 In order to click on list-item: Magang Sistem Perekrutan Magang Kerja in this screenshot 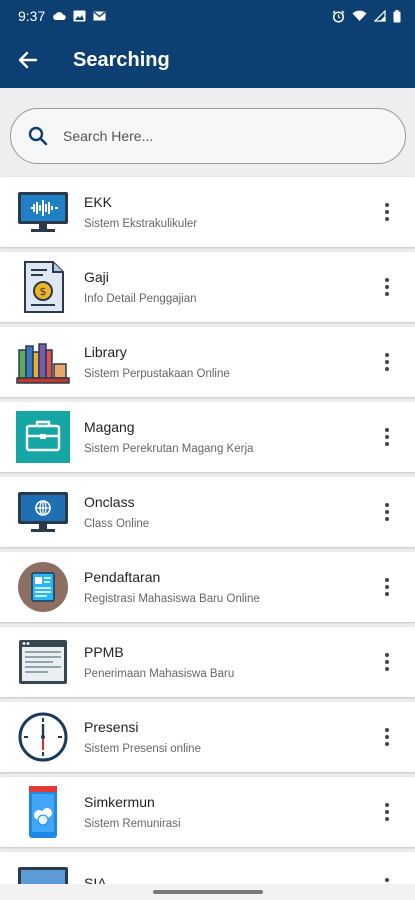, I will do `click(207, 437)`.